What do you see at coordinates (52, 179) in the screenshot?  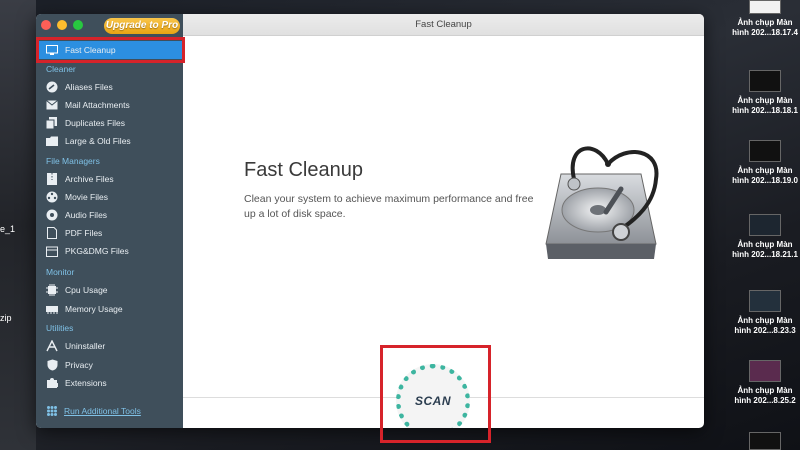 I see `archive-icon` at bounding box center [52, 179].